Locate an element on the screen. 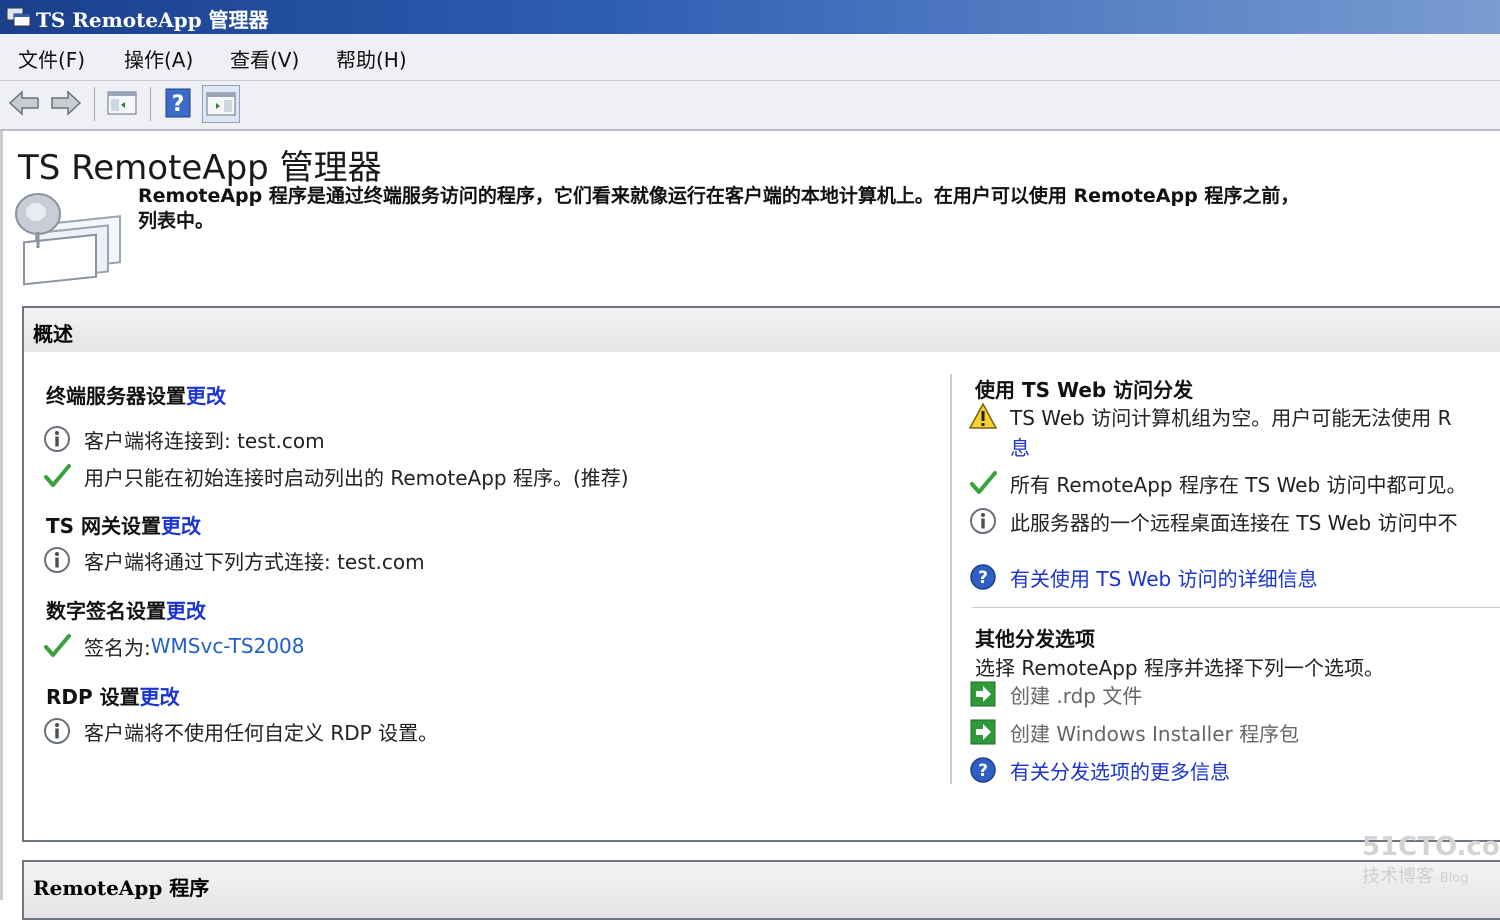 This screenshot has width=1500, height=920. create-msi-text: 创建 Windows Installer 程序包 is located at coordinates (1154, 732).